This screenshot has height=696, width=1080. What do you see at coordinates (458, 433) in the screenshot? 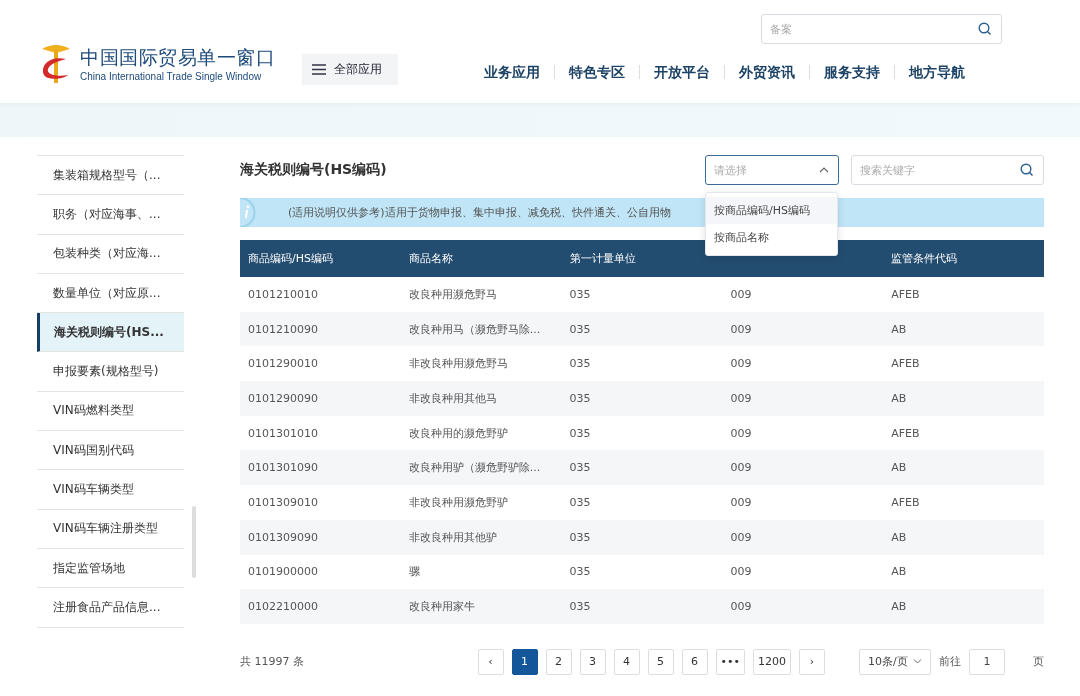
I see `table-cell-text: 改良种用的濒危野驴` at bounding box center [458, 433].